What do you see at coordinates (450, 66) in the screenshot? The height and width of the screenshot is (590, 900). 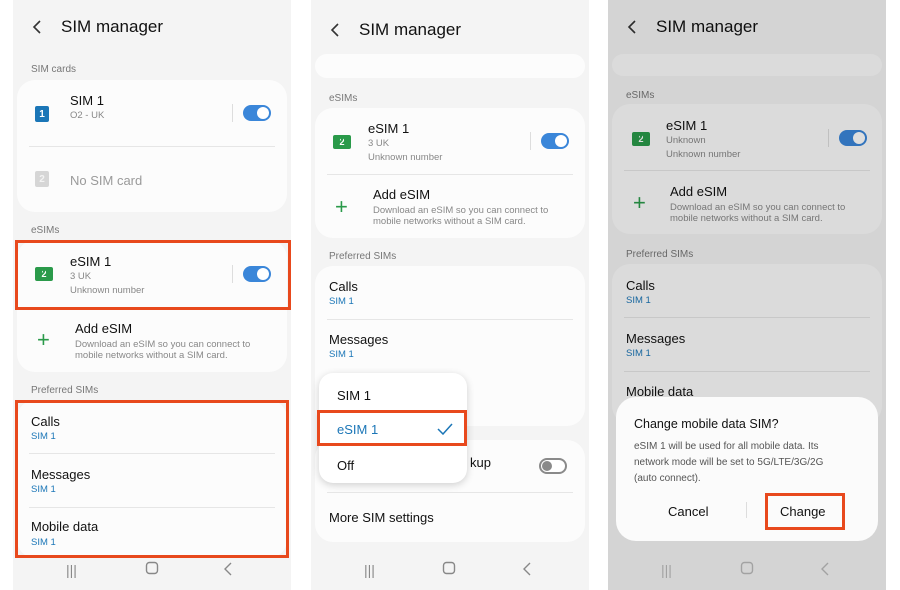 I see `scrolled-card-stub` at bounding box center [450, 66].